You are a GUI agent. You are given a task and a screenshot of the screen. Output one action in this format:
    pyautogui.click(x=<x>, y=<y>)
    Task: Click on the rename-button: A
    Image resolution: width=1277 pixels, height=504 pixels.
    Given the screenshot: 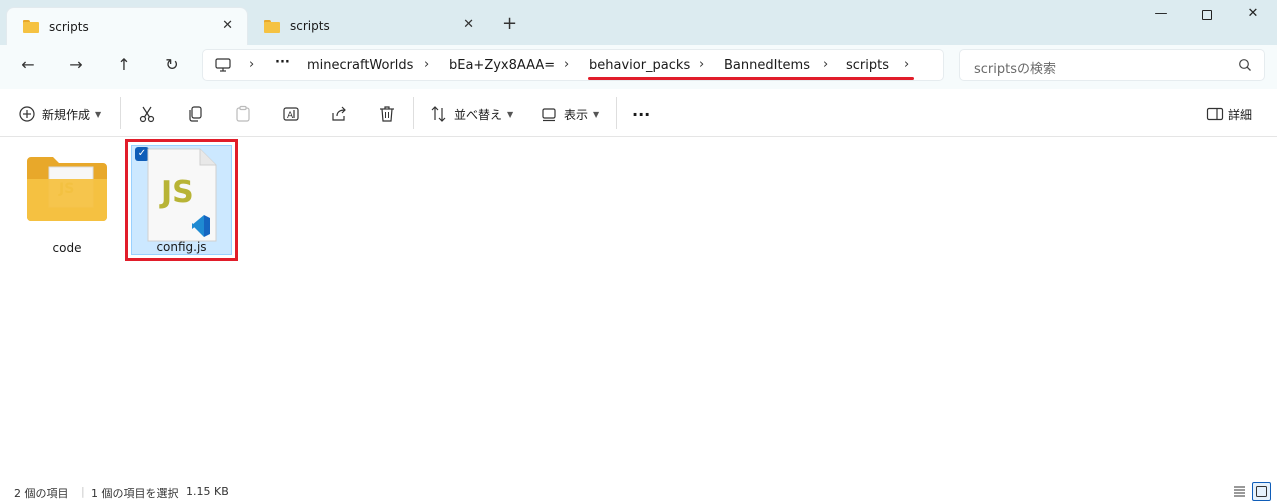 What is the action you would take?
    pyautogui.click(x=291, y=114)
    